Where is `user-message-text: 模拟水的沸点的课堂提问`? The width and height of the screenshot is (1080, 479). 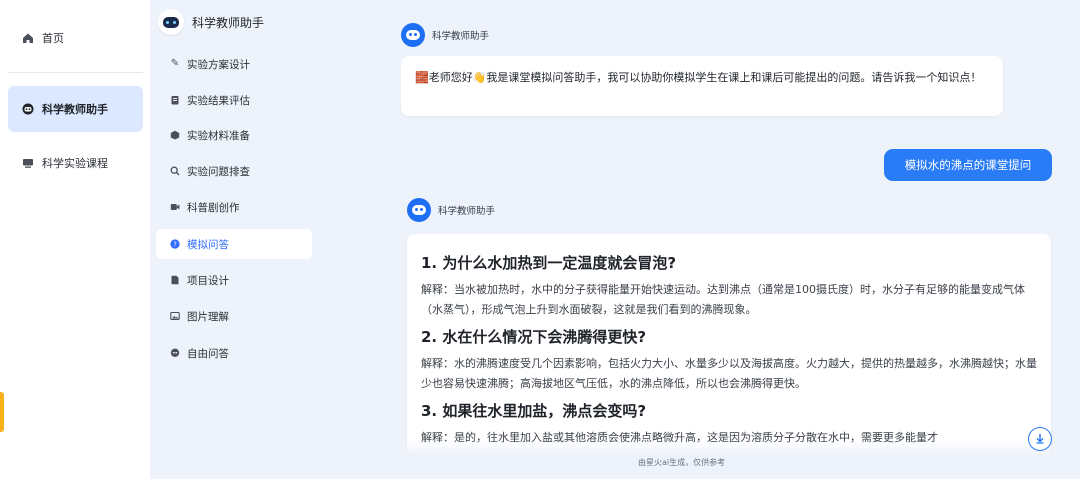
user-message-text: 模拟水的沸点的课堂提问 is located at coordinates (968, 165).